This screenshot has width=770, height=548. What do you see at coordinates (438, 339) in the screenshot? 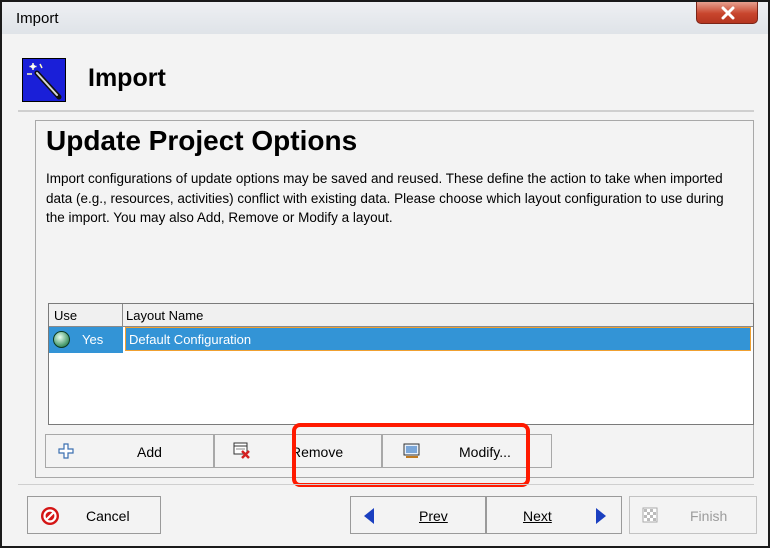
I see `layout-name-cell: Default Configuration` at bounding box center [438, 339].